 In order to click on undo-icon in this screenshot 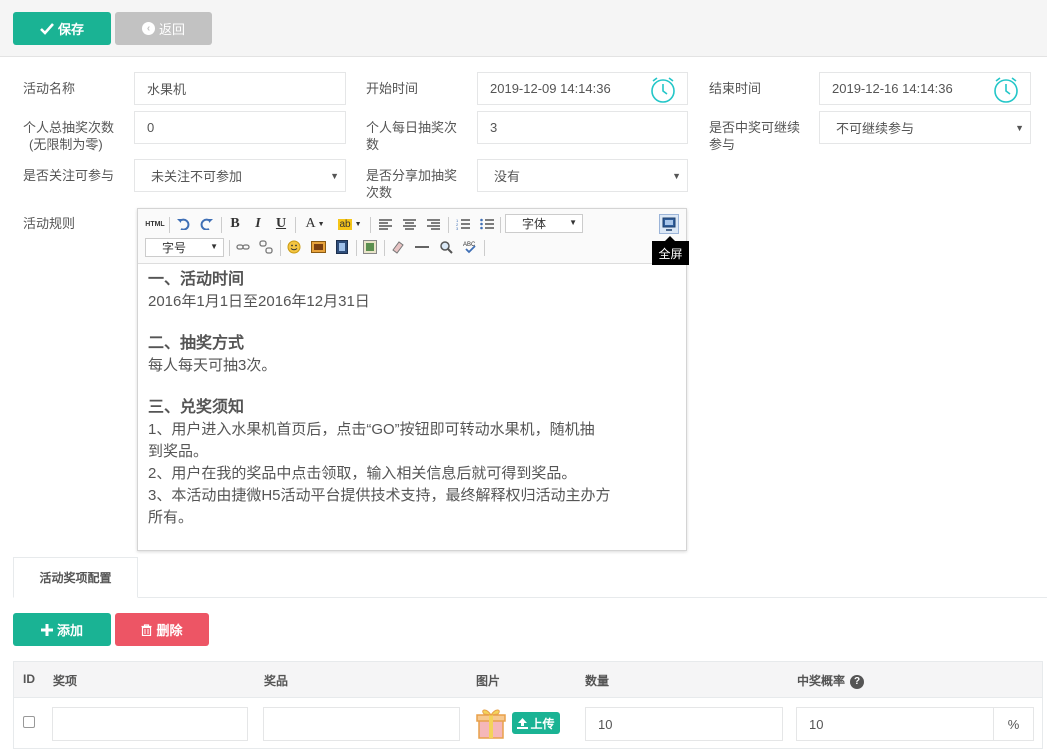, I will do `click(183, 224)`.